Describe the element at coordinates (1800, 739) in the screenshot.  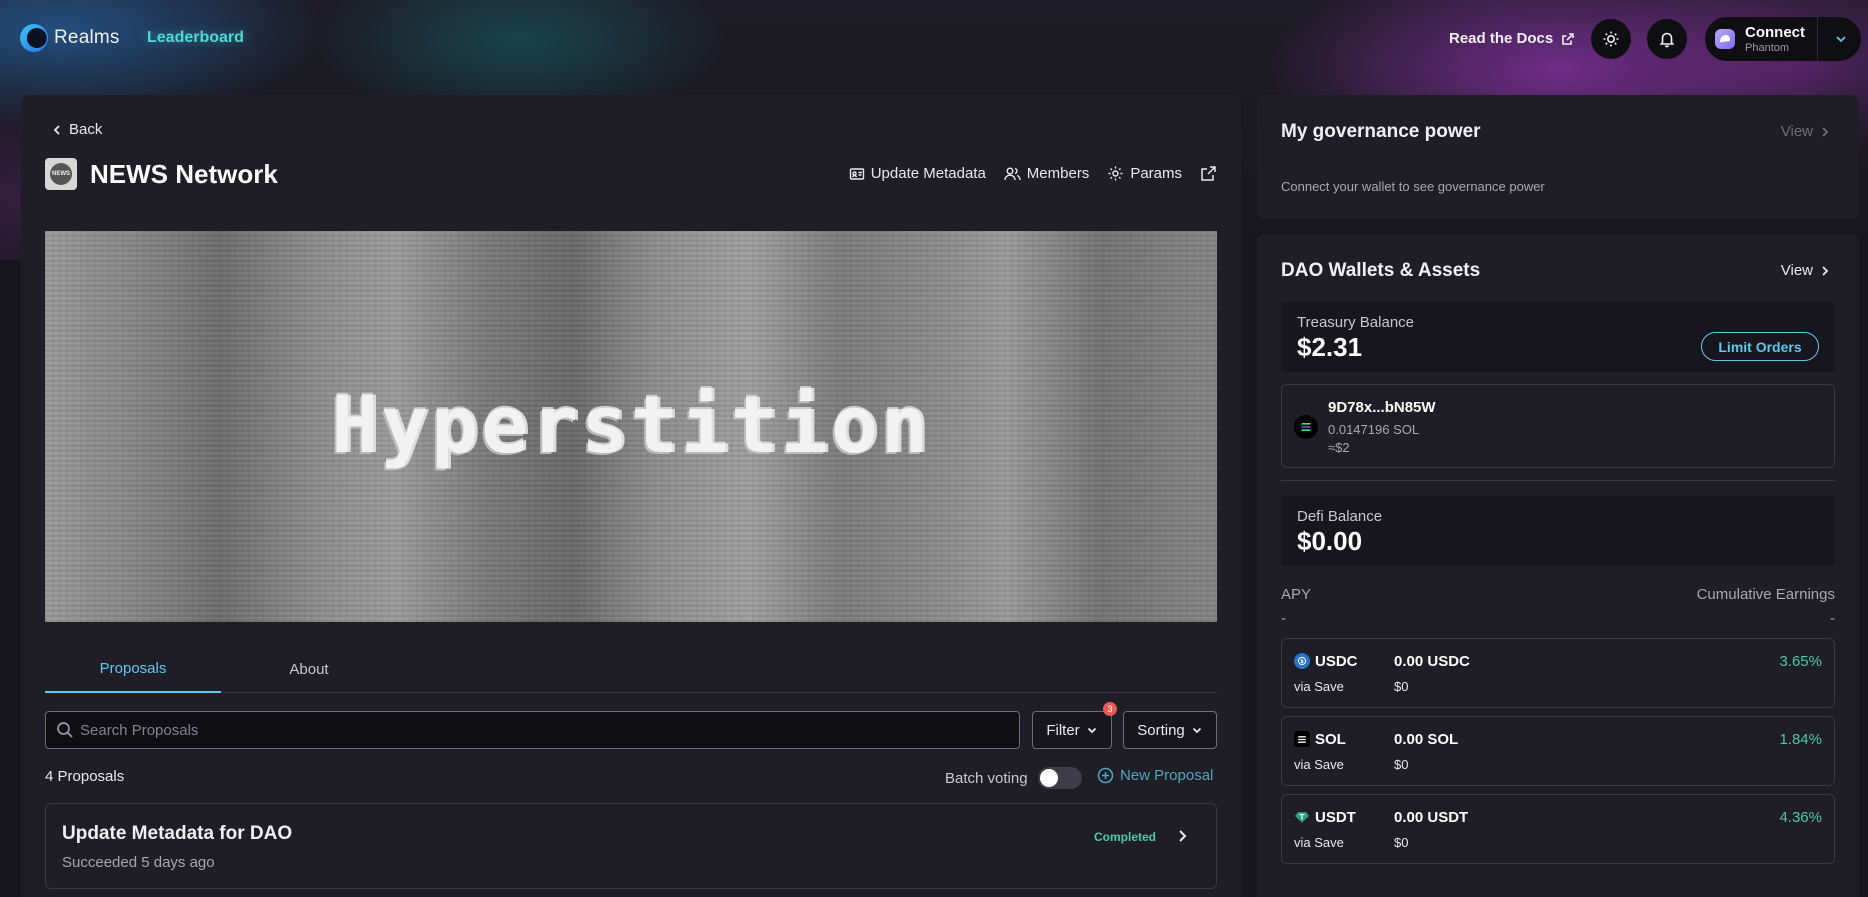
I see `asset-apy: 1.84%` at that location.